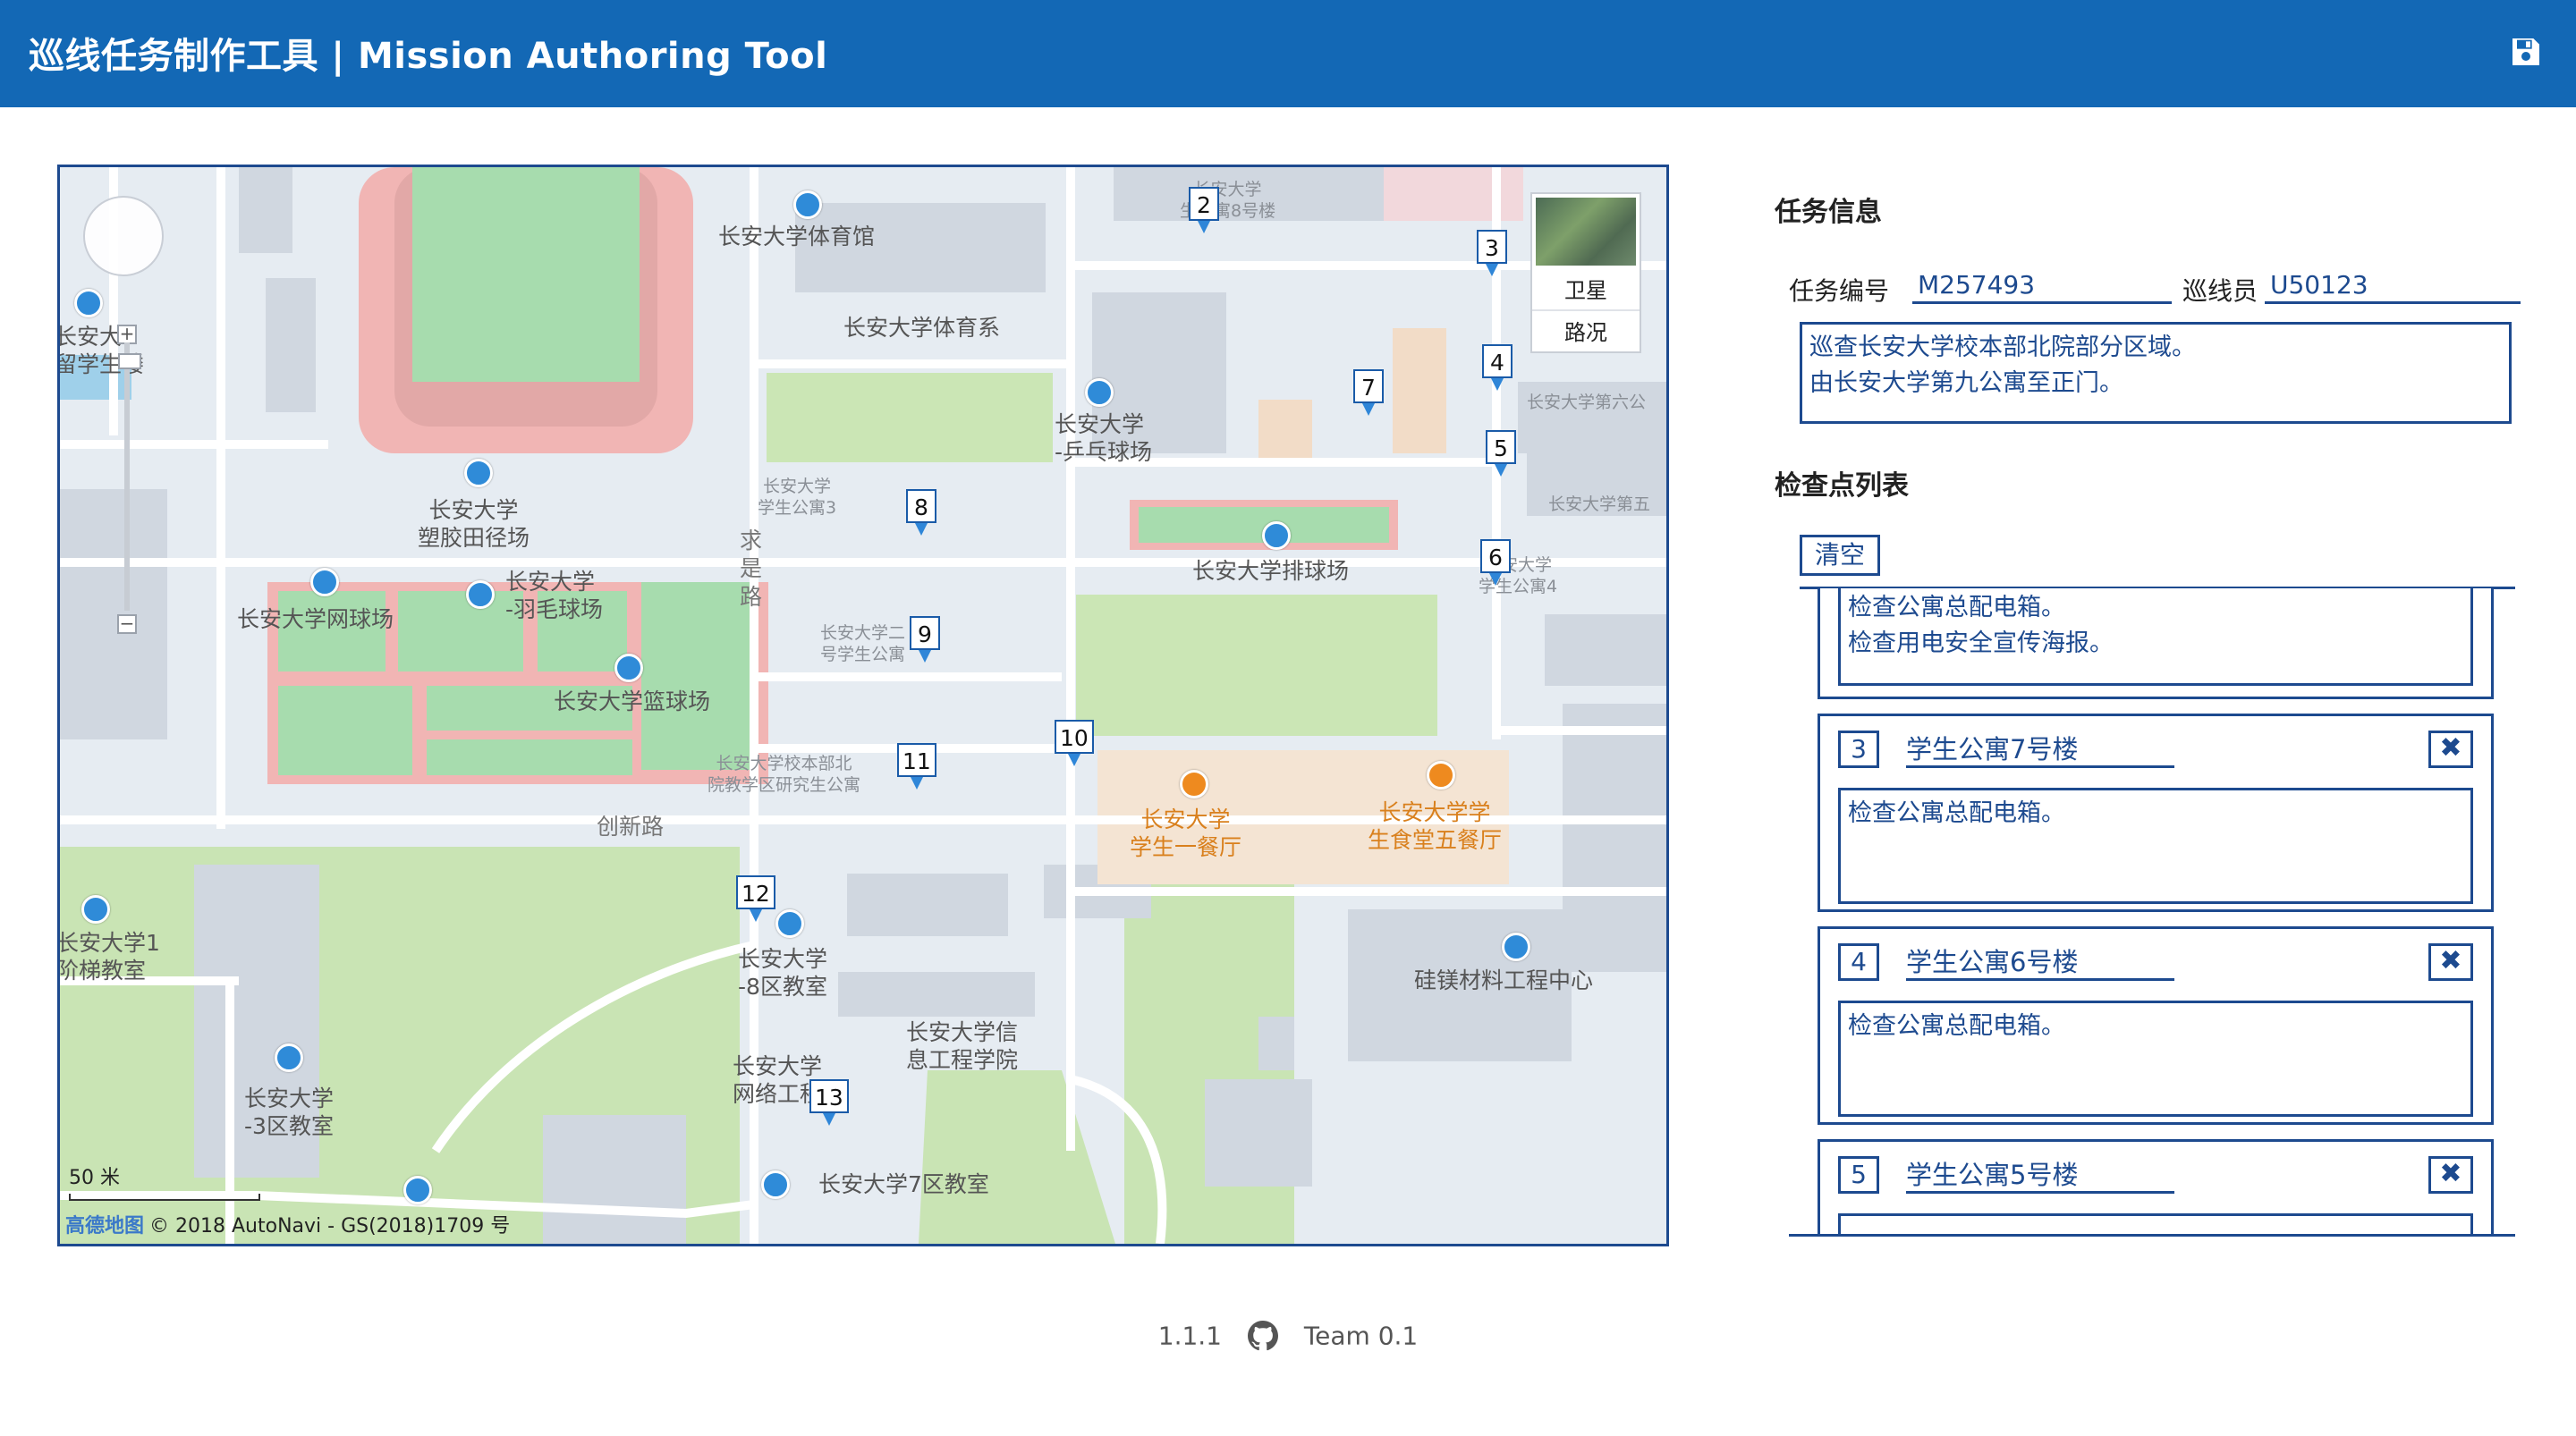 This screenshot has width=2576, height=1436. What do you see at coordinates (289, 1112) in the screenshot?
I see `label-classroom3: 长安大学 -3区教室` at bounding box center [289, 1112].